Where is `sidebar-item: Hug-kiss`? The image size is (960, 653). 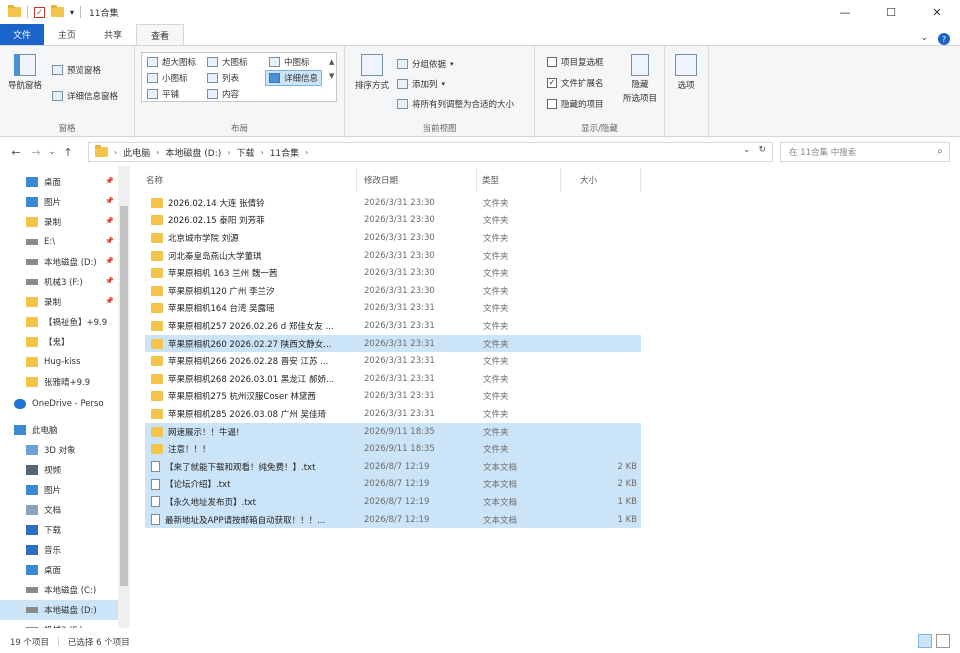 sidebar-item: Hug-kiss is located at coordinates (59, 362).